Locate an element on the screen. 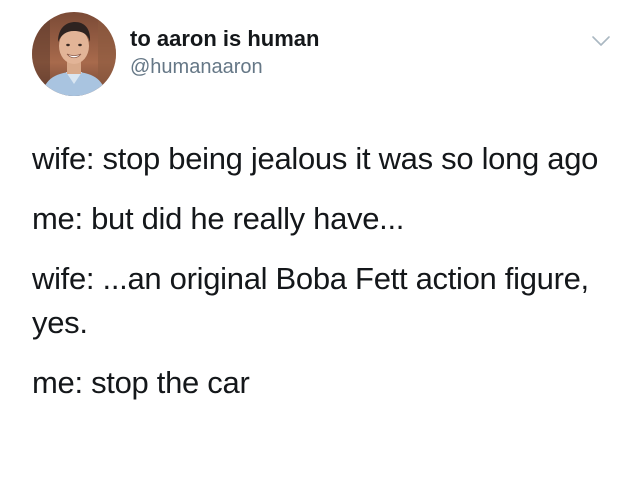 Image resolution: width=640 pixels, height=479 pixels. avatar-photo-icon is located at coordinates (74, 54).